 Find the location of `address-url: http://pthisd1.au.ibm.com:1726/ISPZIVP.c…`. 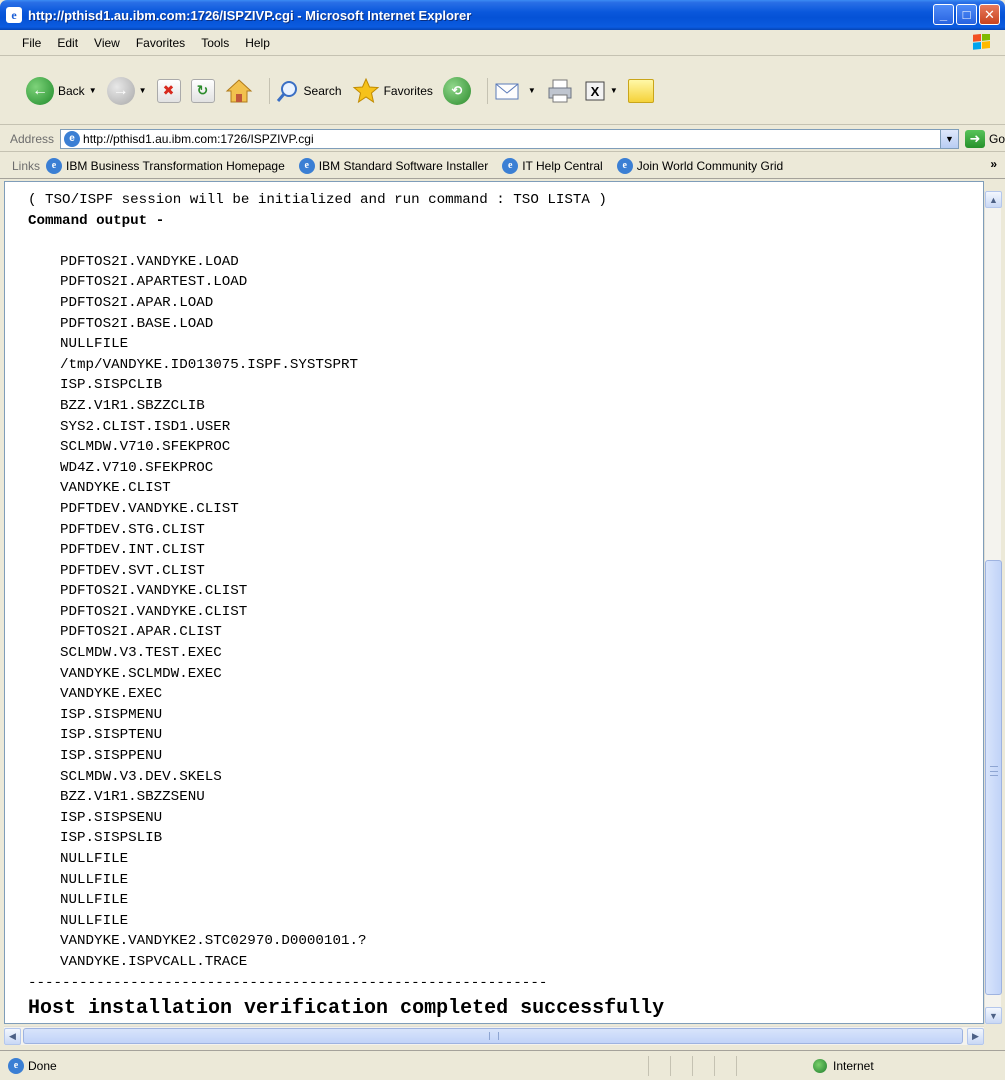

address-url: http://pthisd1.au.ibm.com:1726/ISPZIVP.c… is located at coordinates (198, 139).